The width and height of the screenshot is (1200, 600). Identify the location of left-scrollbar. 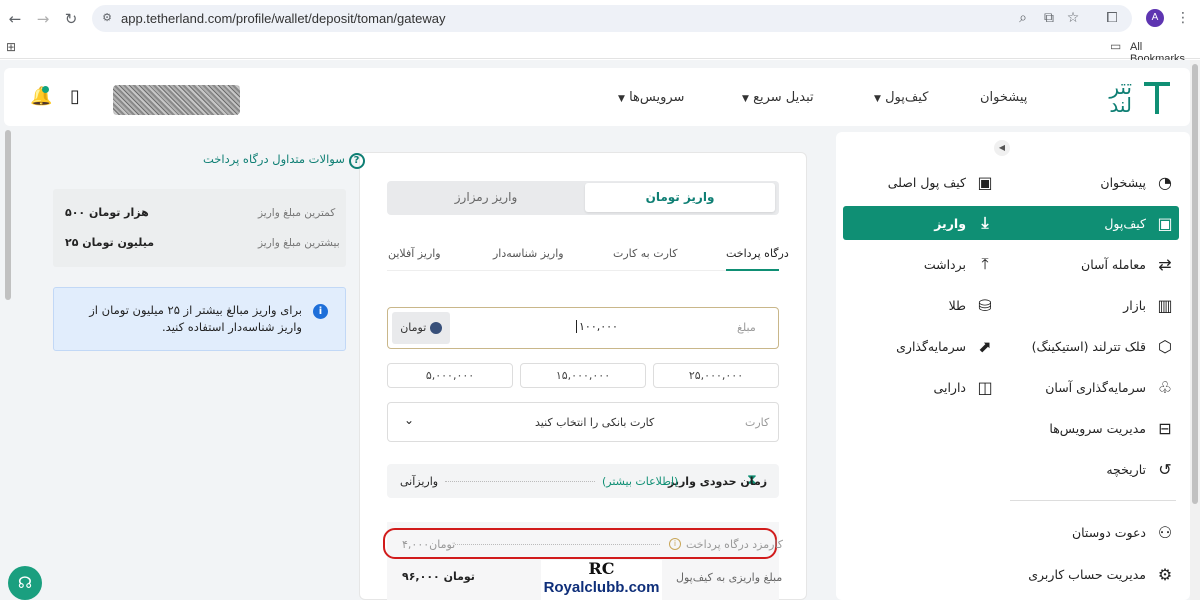
(8, 215).